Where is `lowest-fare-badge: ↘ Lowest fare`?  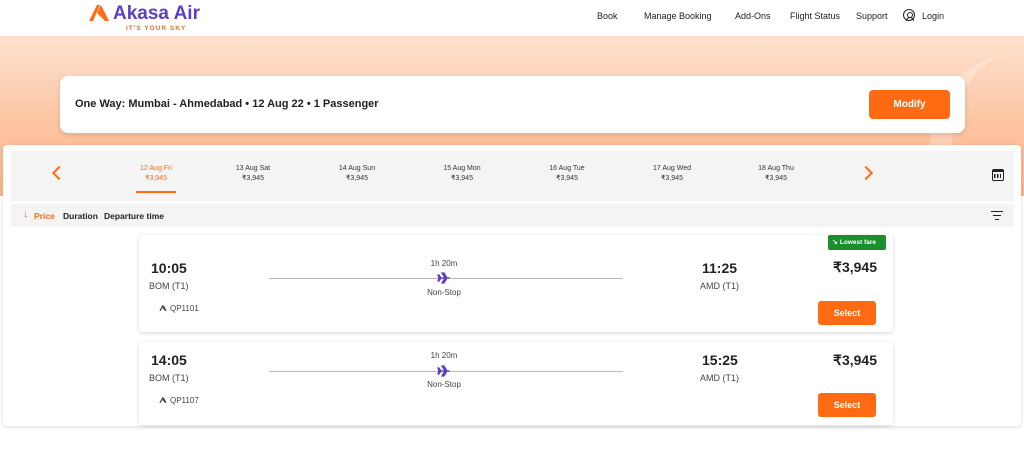 lowest-fare-badge: ↘ Lowest fare is located at coordinates (857, 242).